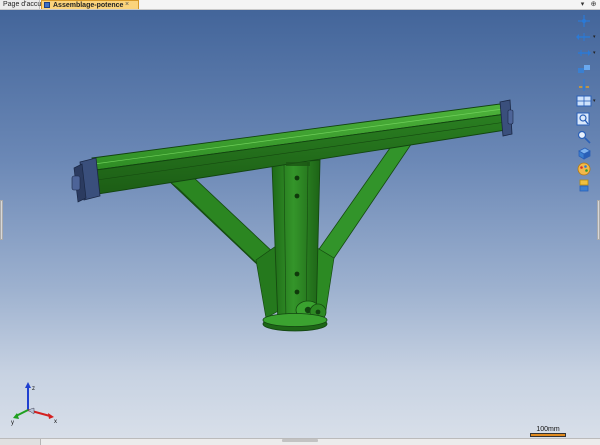  Describe the element at coordinates (584, 185) in the screenshot. I see `lighting-icon` at that location.